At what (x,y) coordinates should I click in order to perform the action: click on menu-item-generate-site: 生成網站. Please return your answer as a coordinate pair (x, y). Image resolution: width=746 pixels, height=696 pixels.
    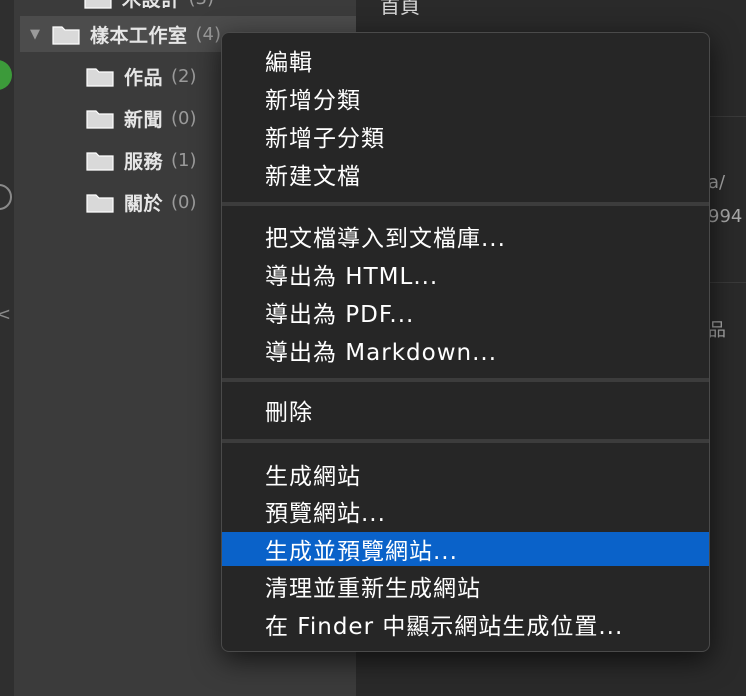
    Looking at the image, I should click on (465, 474).